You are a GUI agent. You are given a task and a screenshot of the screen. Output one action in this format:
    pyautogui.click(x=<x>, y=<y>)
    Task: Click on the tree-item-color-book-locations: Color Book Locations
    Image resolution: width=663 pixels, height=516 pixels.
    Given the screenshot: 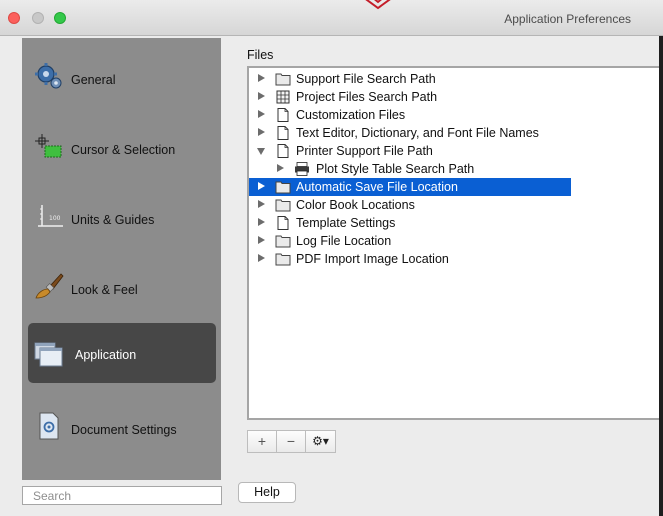 What is the action you would take?
    pyautogui.click(x=456, y=205)
    